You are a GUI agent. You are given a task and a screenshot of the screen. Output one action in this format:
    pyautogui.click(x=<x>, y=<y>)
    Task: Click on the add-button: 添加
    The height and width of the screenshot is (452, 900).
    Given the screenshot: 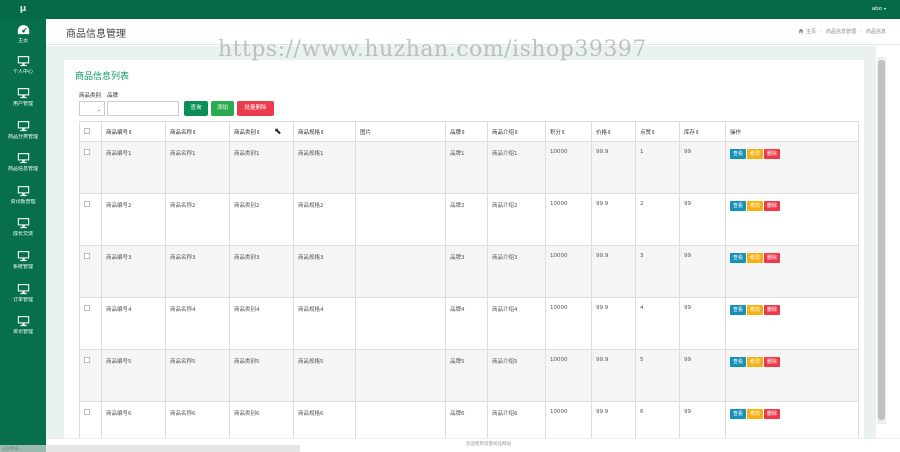 What is the action you would take?
    pyautogui.click(x=222, y=108)
    